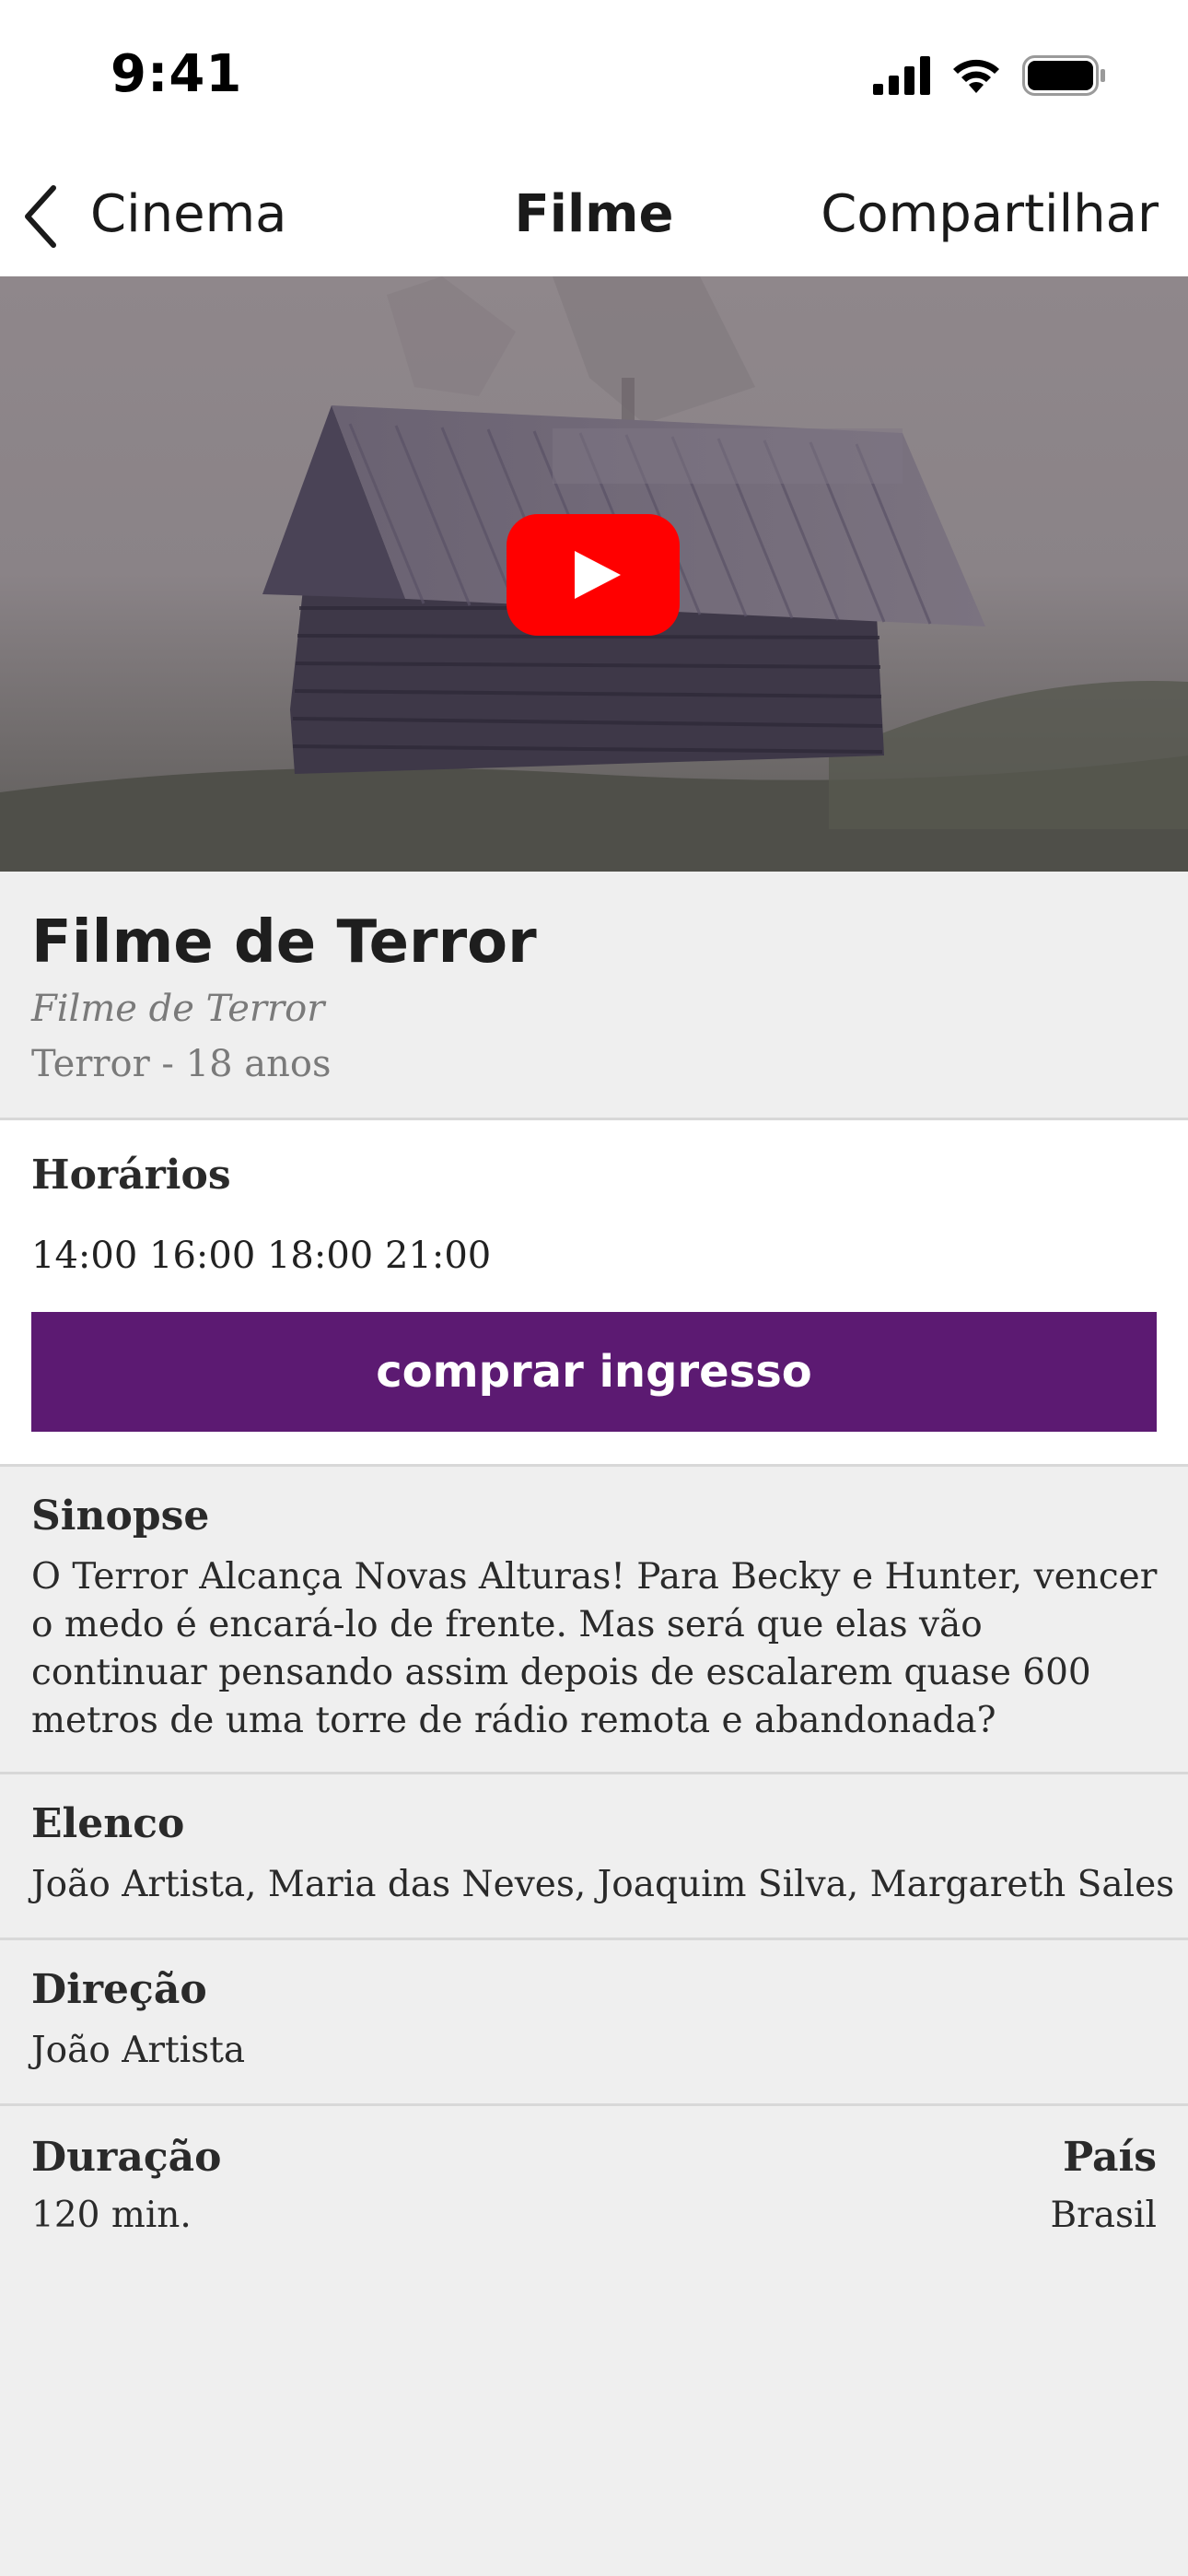 This screenshot has width=1188, height=2576. I want to click on back-button: Cinema, so click(188, 214).